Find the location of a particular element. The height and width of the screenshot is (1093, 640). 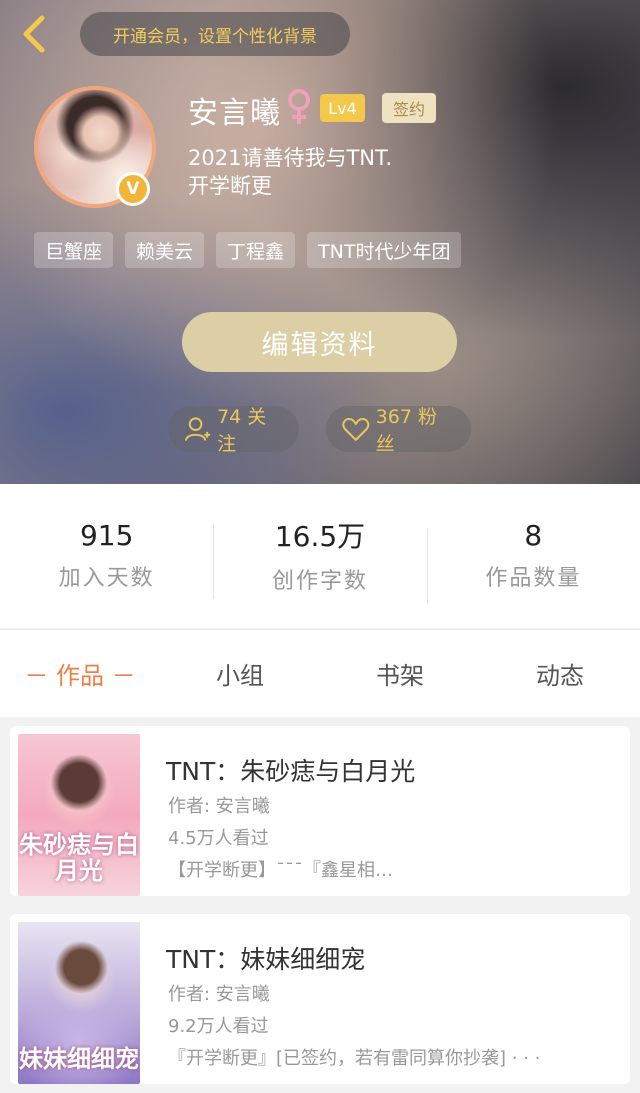

bio: 2021请善待我与TNT. 开学断更 is located at coordinates (338, 172).